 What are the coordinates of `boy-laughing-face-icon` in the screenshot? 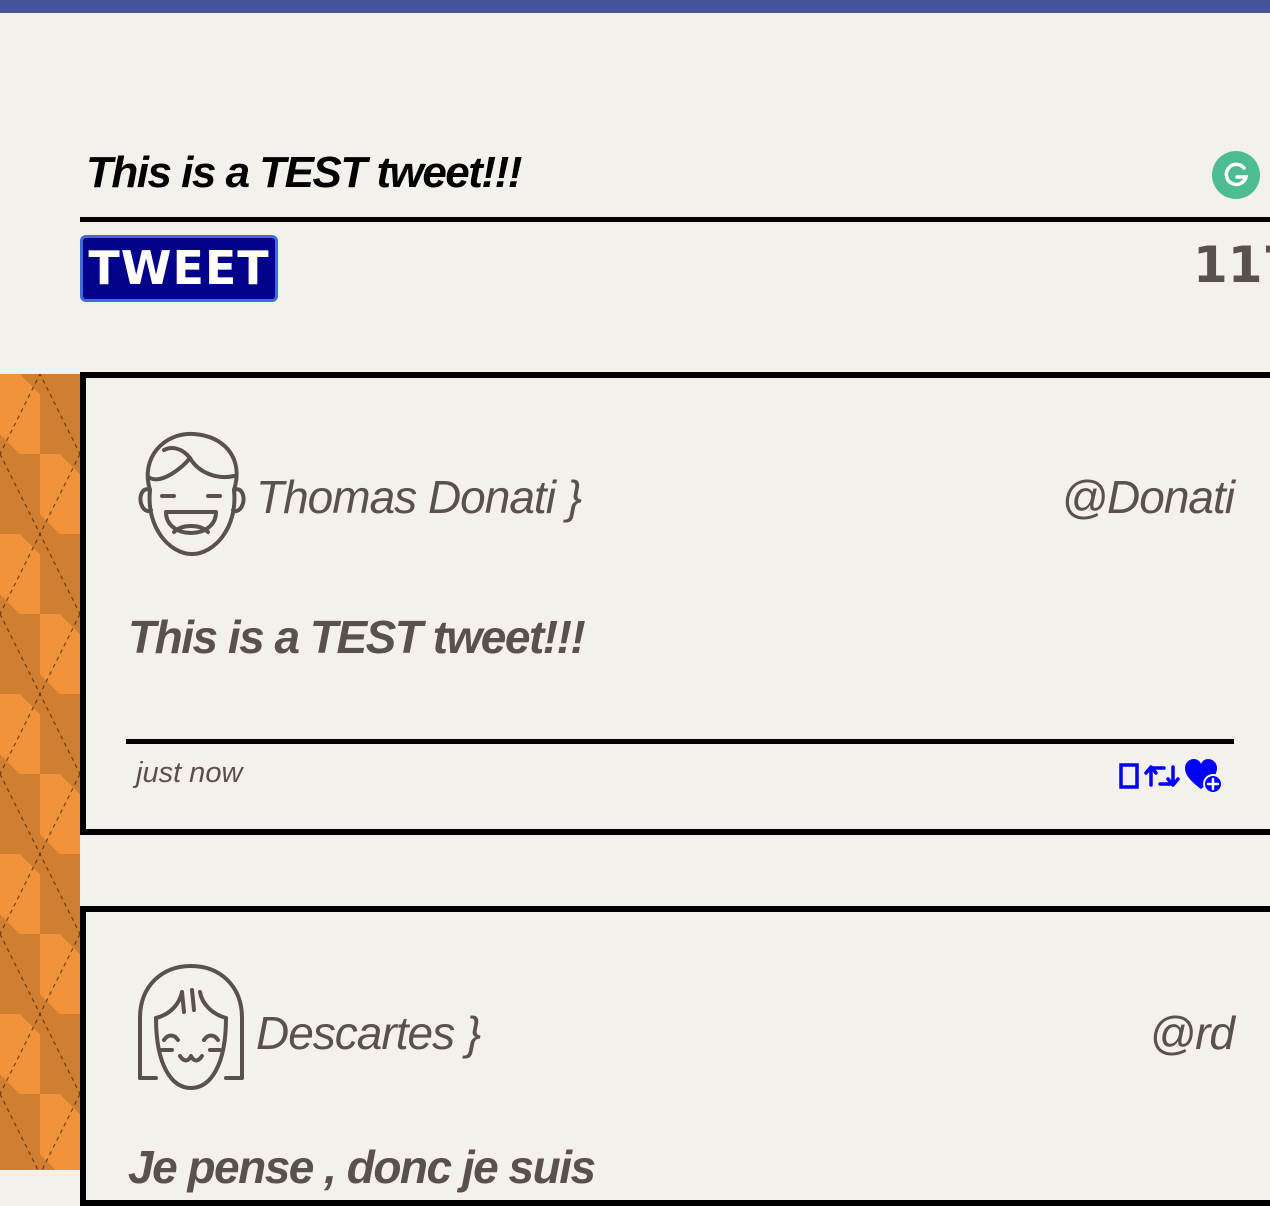 It's located at (191, 494).